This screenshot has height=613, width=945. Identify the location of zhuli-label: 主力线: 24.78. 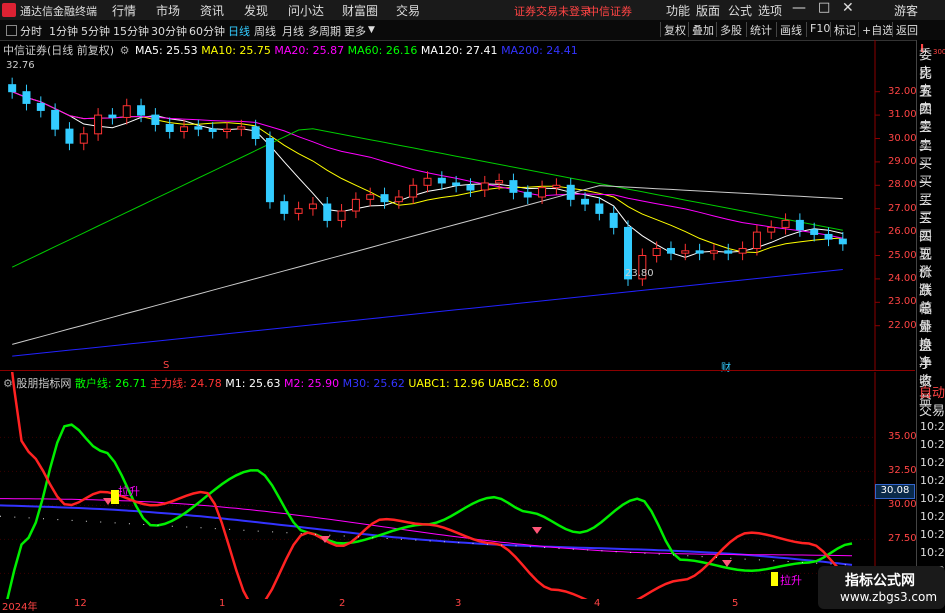
(186, 383).